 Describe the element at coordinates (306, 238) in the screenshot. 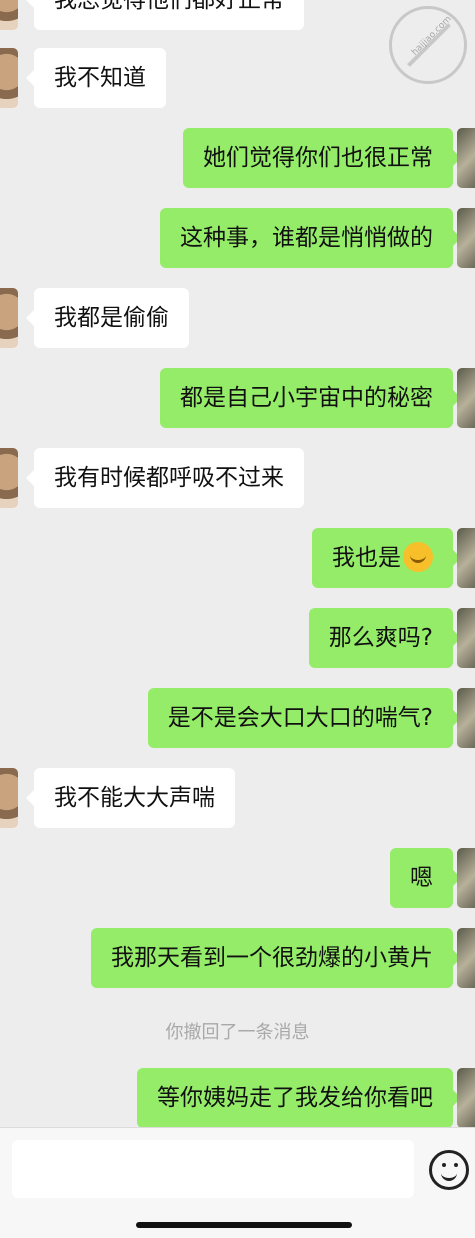

I see `message-text: 这种事，谁都是悄悄做的` at that location.